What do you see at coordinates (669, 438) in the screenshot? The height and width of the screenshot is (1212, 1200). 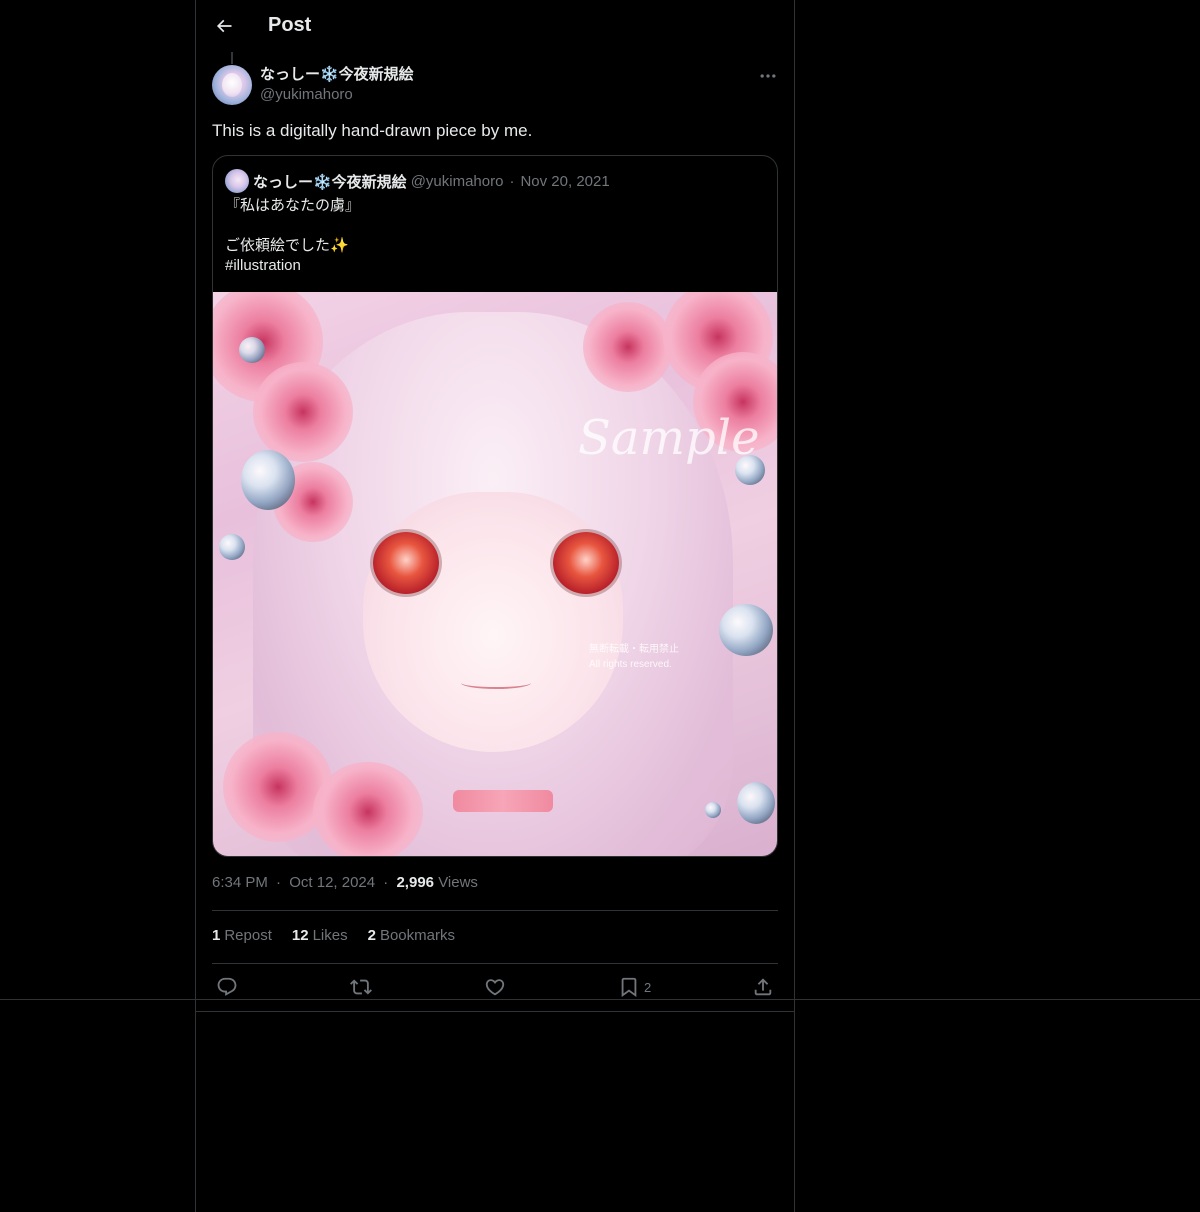 I see `artwork-watermark: Sample` at bounding box center [669, 438].